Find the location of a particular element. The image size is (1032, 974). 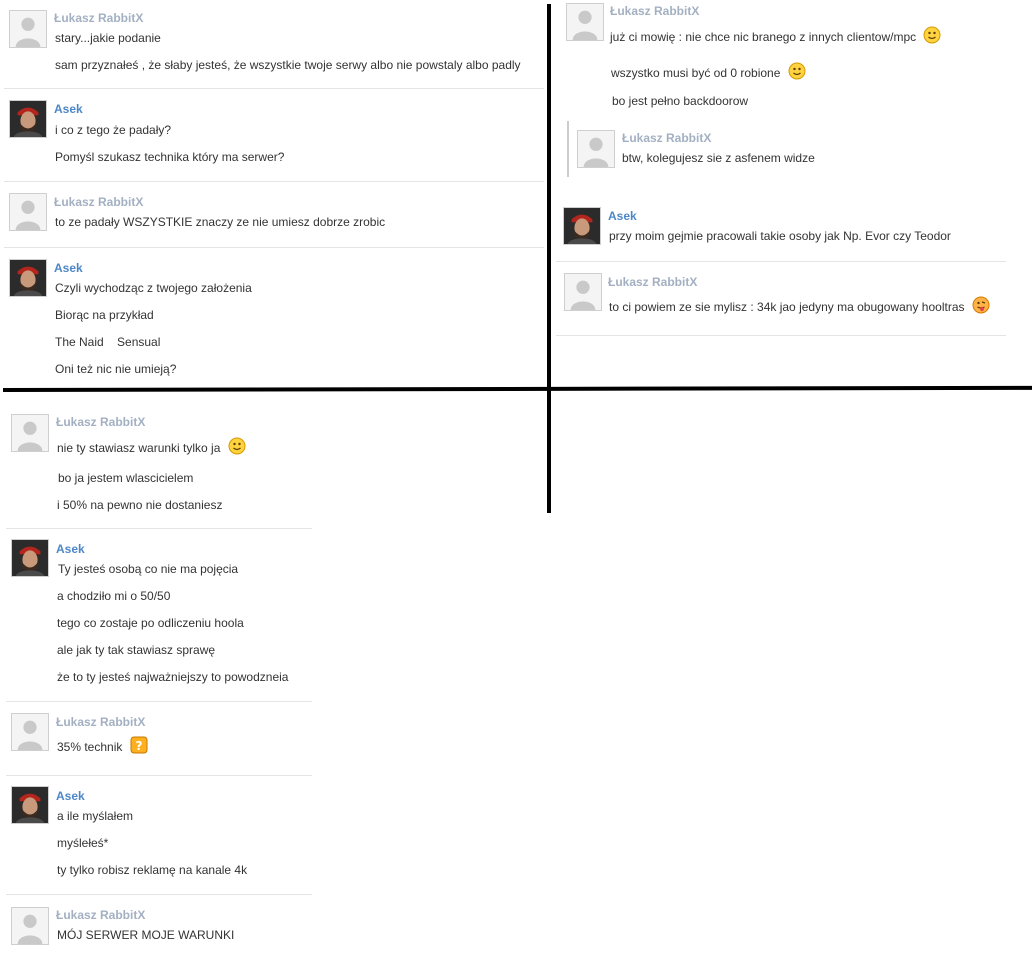

message-text: i 50% na pewno nie dostaniesz is located at coordinates (140, 505).